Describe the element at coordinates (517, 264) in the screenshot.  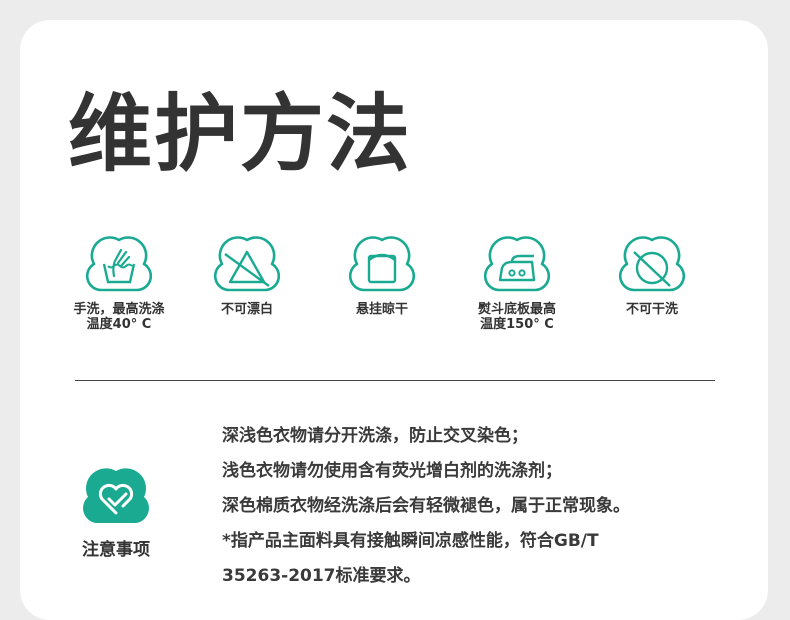
I see `iron-medium-icon` at that location.